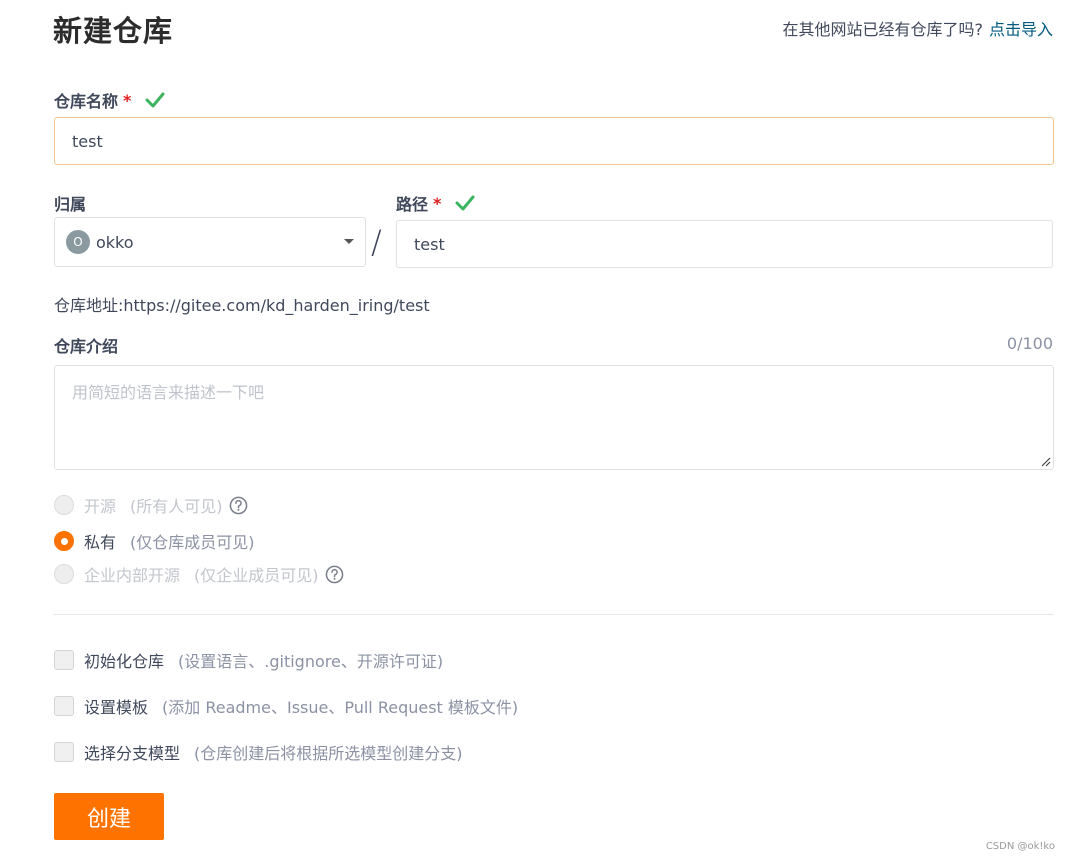  Describe the element at coordinates (554, 614) in the screenshot. I see `divider` at that location.